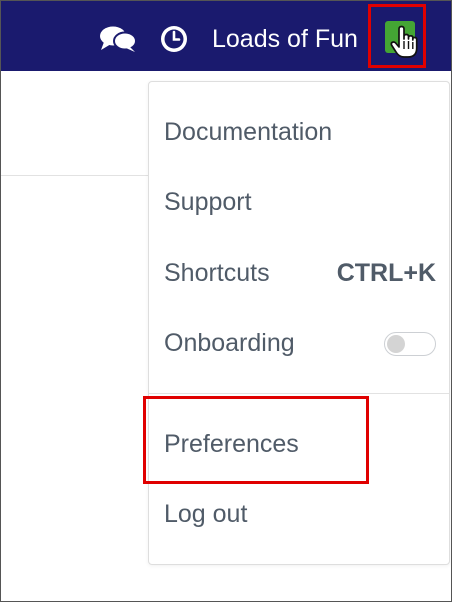  Describe the element at coordinates (300, 343) in the screenshot. I see `menu-item-onboarding: Onboarding` at that location.